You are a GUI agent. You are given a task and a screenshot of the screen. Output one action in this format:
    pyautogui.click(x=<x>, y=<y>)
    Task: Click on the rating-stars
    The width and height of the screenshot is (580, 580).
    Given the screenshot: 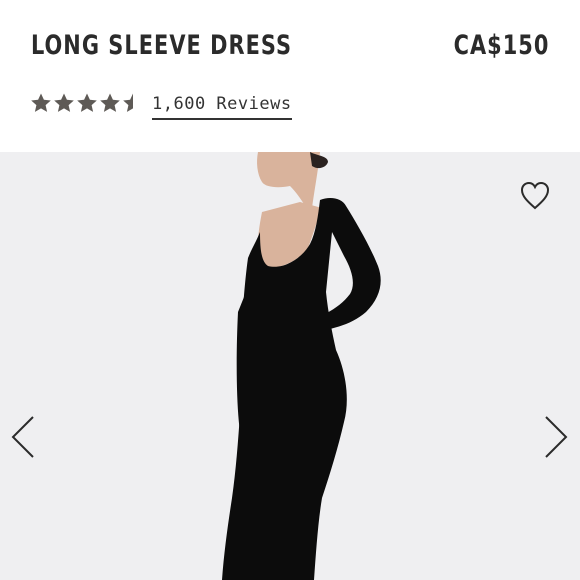 What is the action you would take?
    pyautogui.click(x=87, y=103)
    